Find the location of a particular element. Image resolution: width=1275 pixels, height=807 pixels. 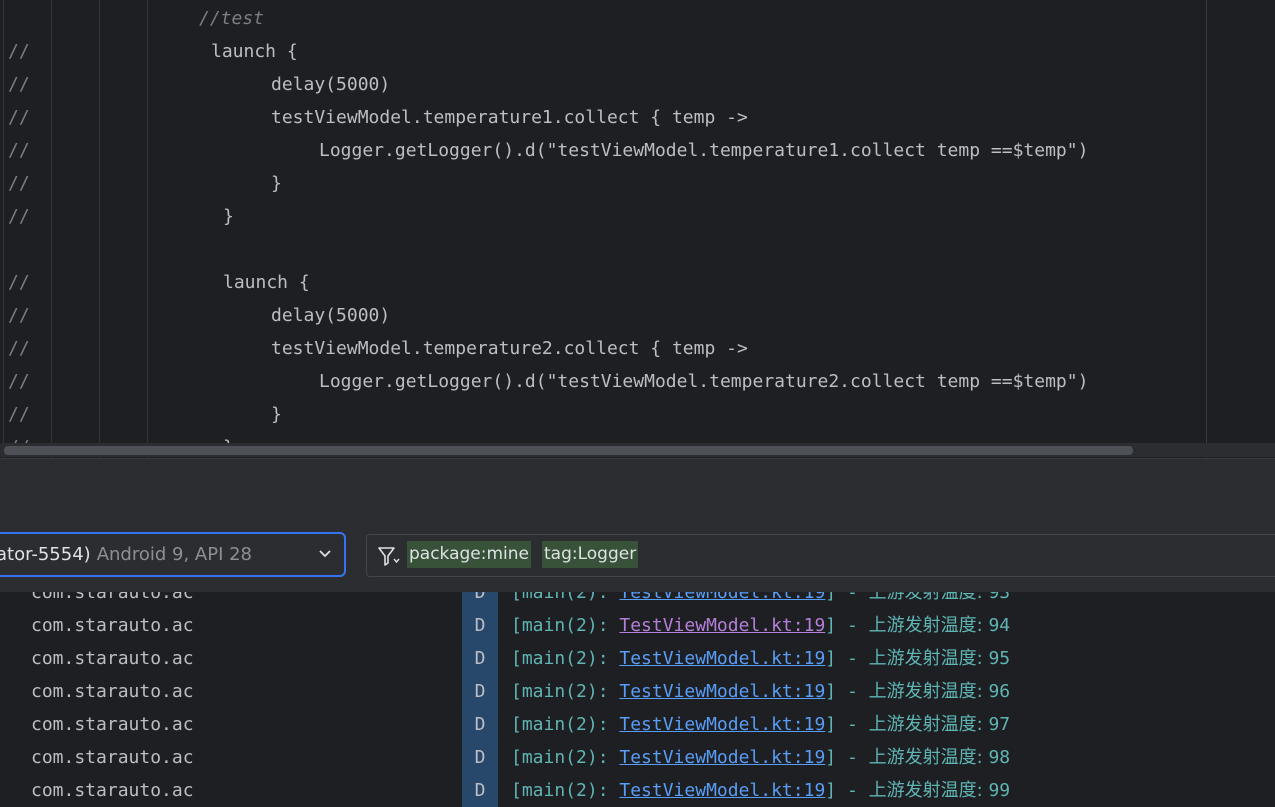

device-selector: ator-5554) Android 9, API 28 is located at coordinates (173, 554).